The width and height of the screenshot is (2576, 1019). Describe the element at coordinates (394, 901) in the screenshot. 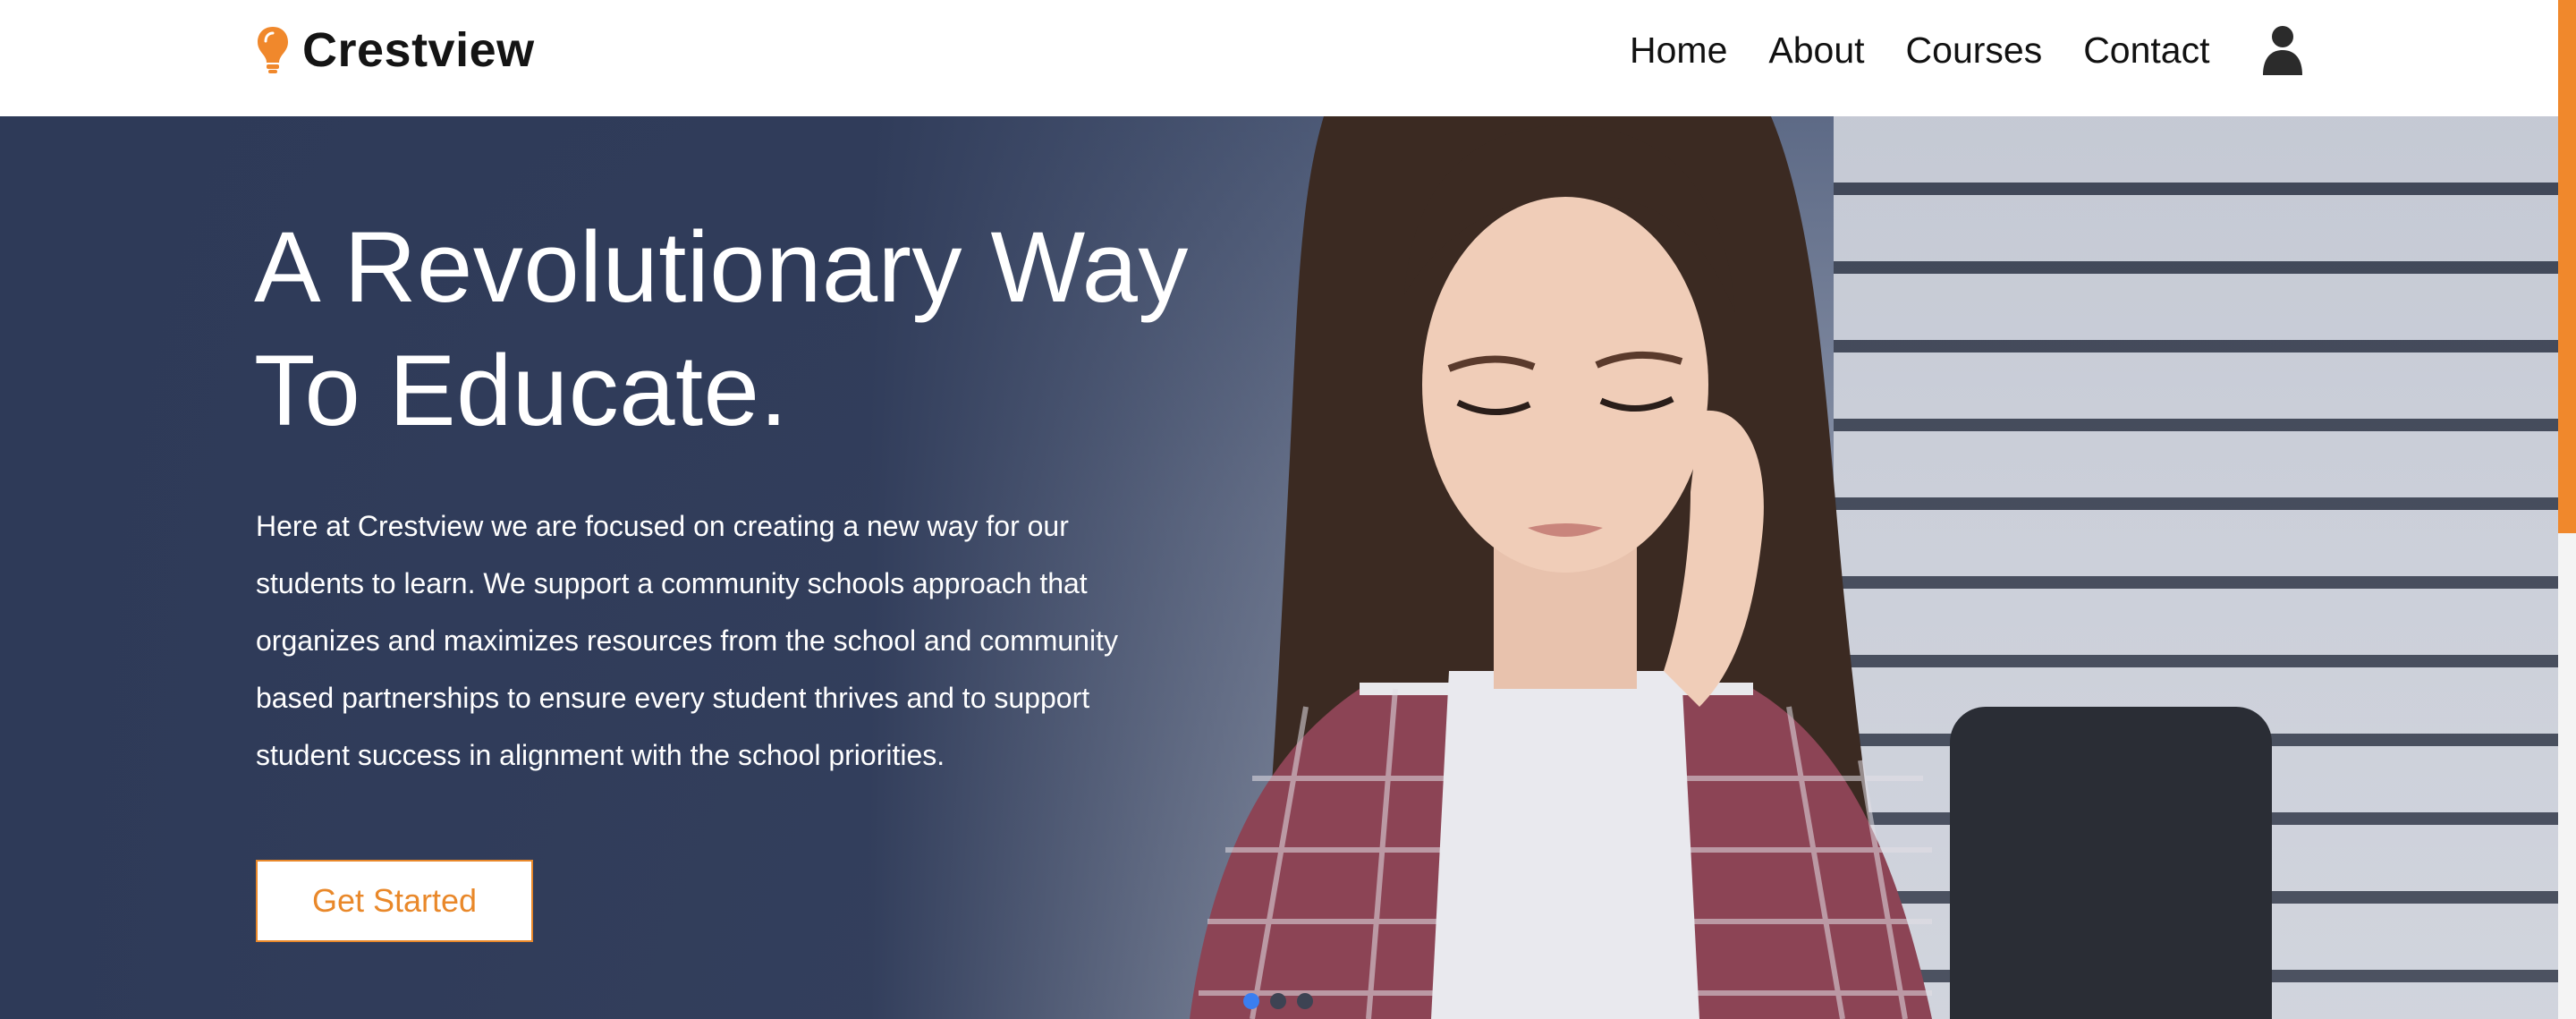

I see `get-started-button: Get Started` at that location.